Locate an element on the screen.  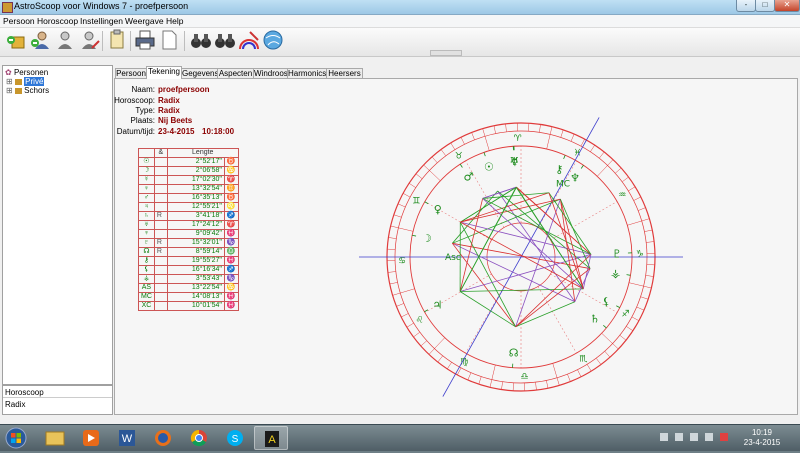
expand-icon: ⊞ is located at coordinates (9, 90).